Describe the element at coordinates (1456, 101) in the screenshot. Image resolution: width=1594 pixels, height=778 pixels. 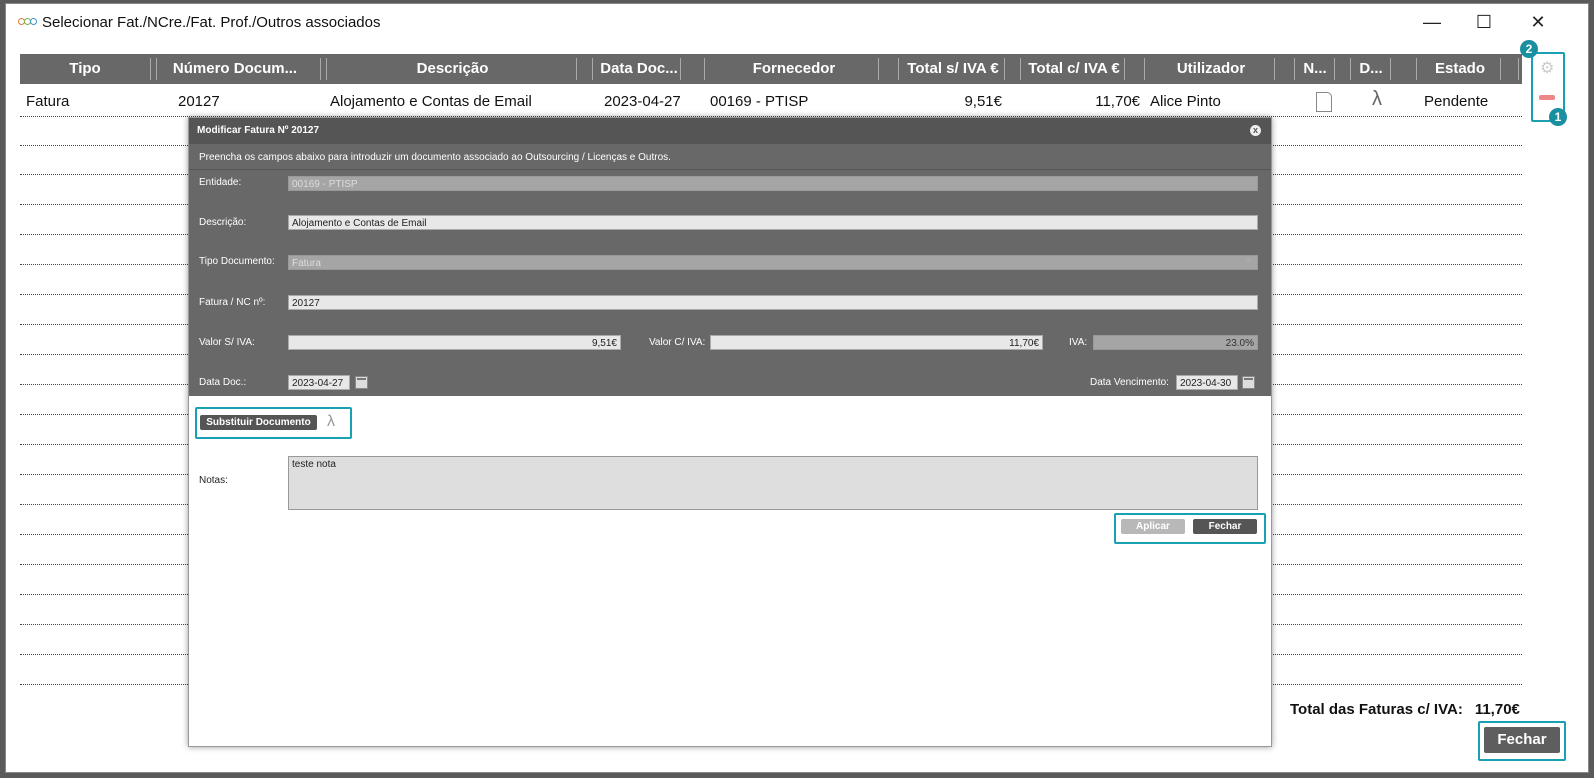
I see `cell-estado: Pendente` at that location.